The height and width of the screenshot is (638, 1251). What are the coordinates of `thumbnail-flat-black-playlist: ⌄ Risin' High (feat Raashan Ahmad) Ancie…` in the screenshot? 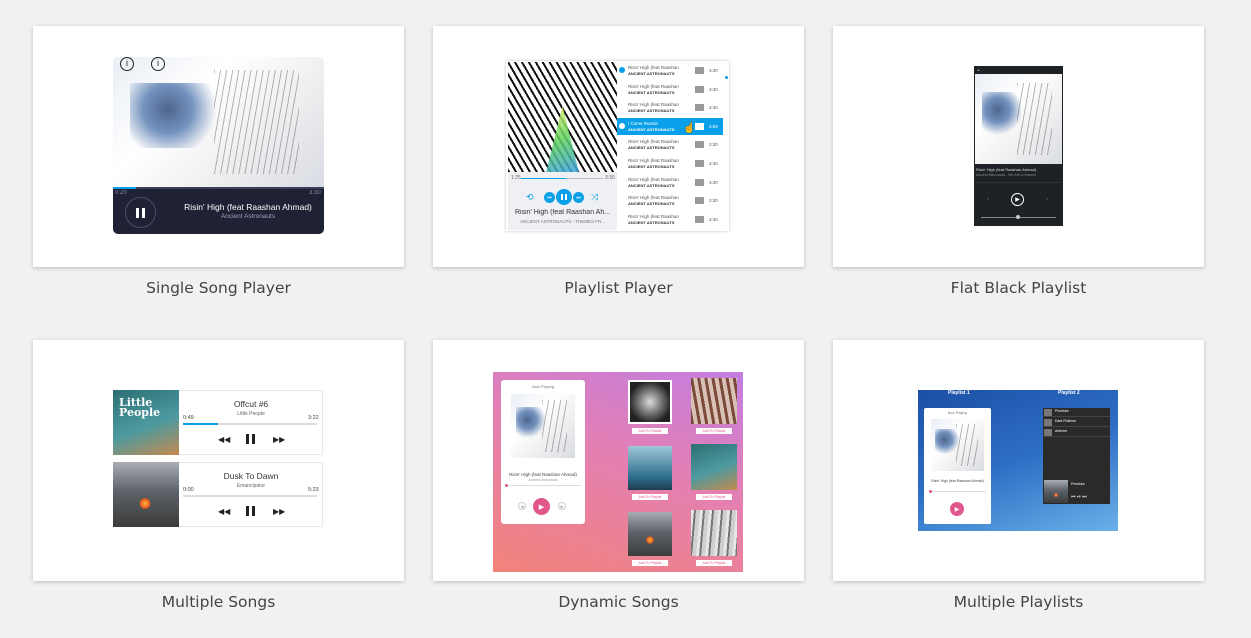 It's located at (1018, 146).